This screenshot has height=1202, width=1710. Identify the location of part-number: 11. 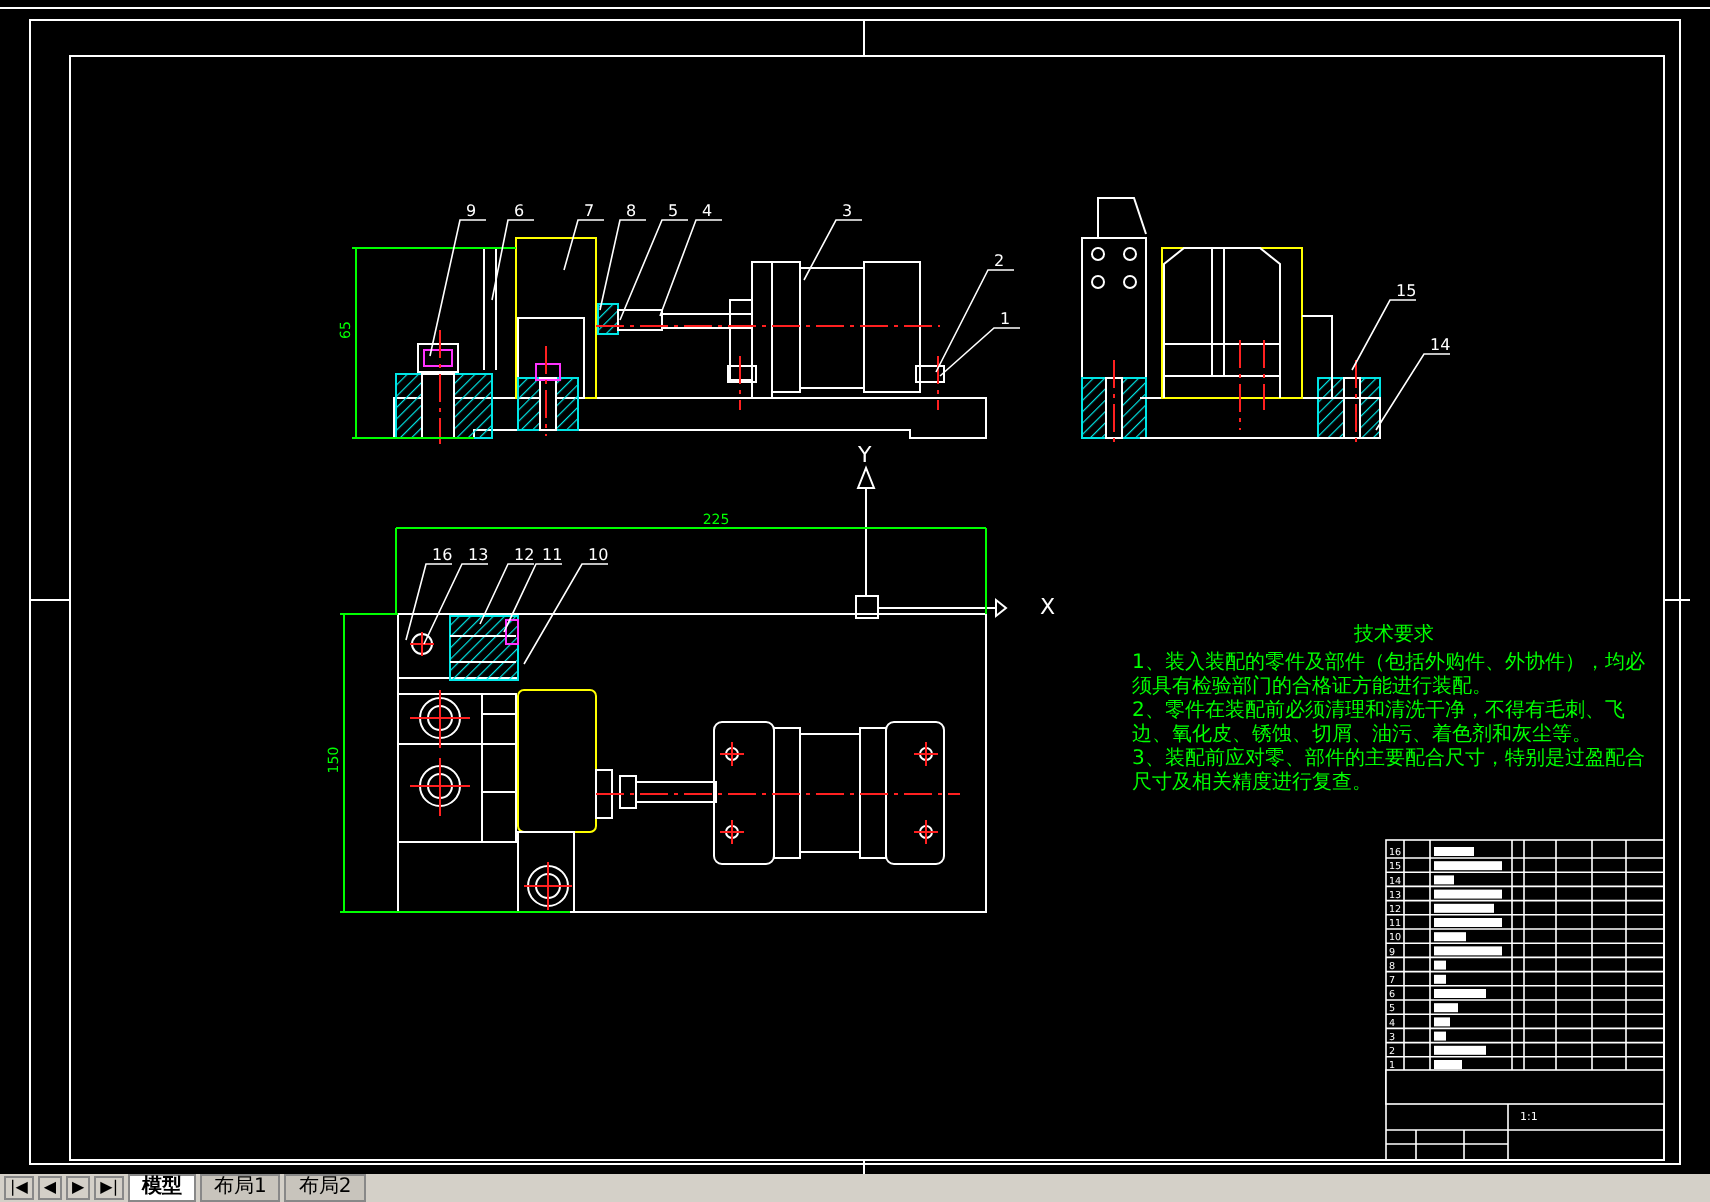
(552, 555).